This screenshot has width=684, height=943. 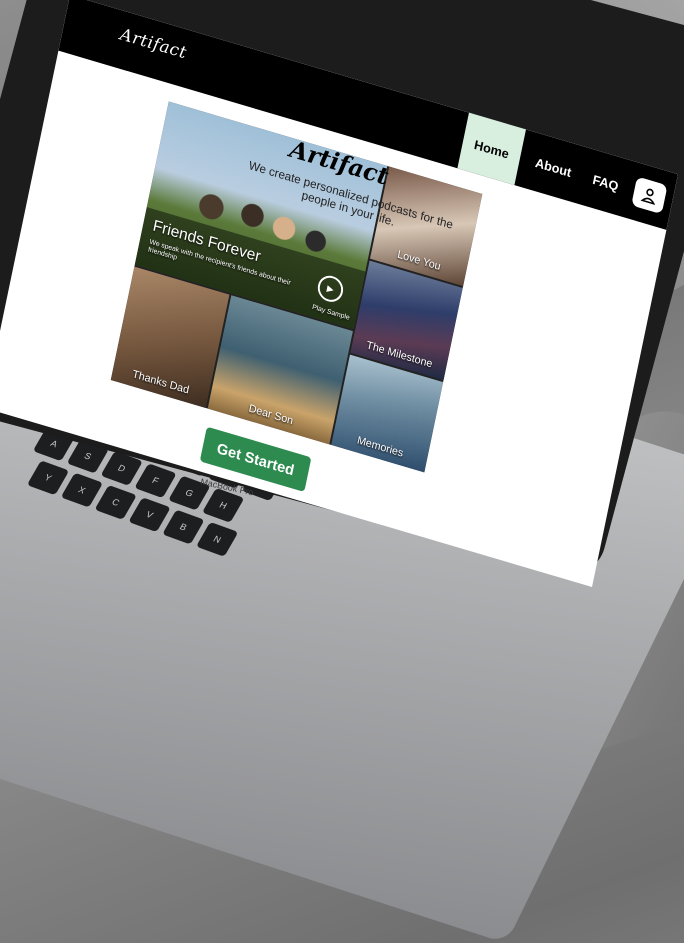 I want to click on tile-label: Memories, so click(x=380, y=447).